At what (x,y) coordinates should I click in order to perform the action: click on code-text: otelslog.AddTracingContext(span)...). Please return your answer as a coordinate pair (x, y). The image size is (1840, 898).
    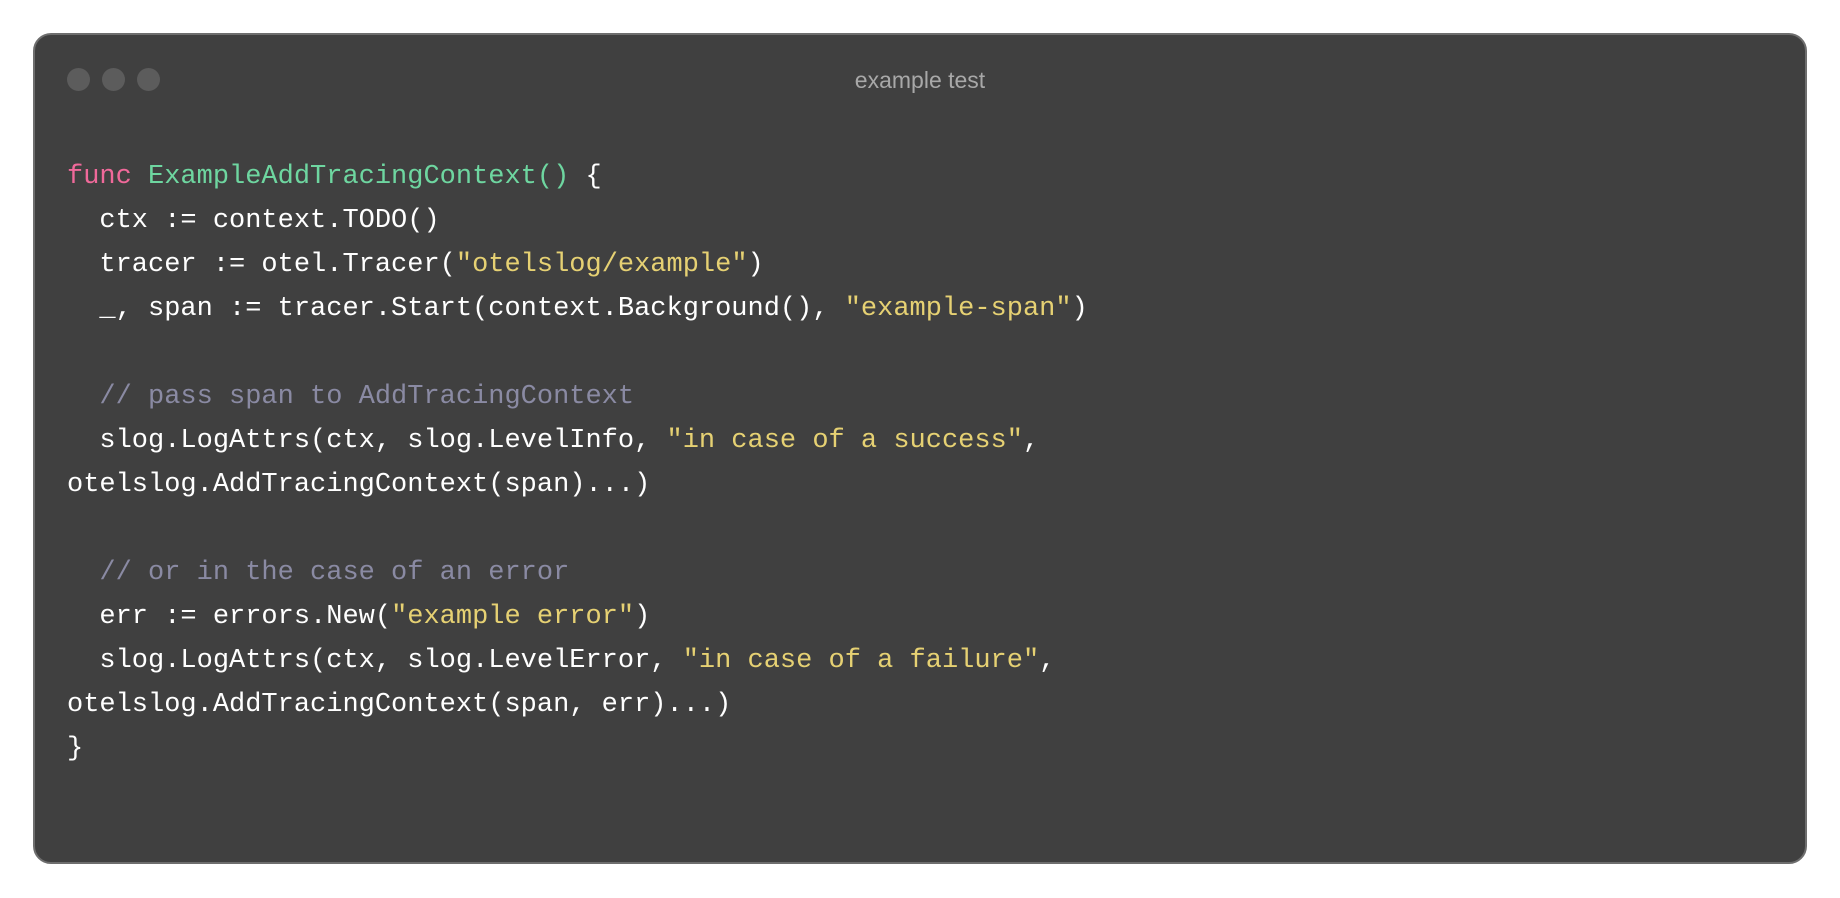
    Looking at the image, I should click on (359, 485).